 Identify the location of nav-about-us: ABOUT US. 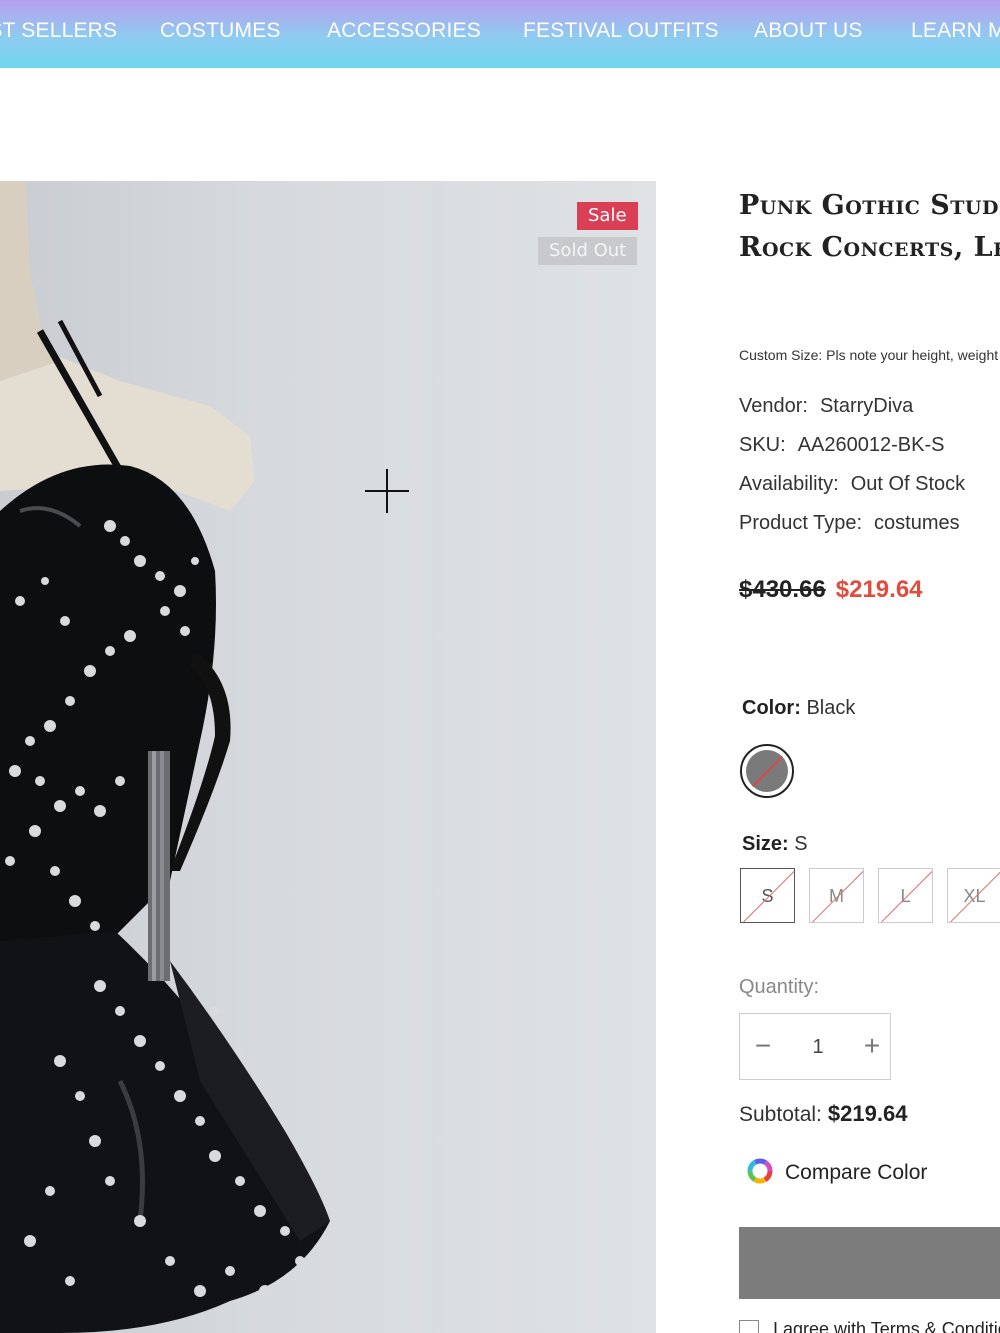
(808, 31).